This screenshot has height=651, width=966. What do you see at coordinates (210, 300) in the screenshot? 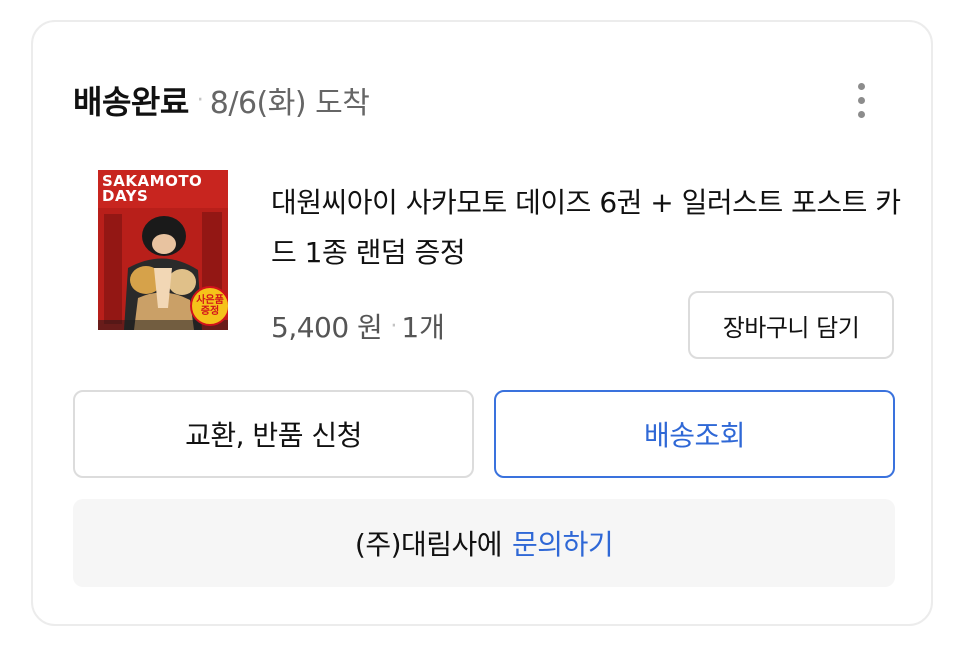
I see `gift-badge-line: 사은품` at bounding box center [210, 300].